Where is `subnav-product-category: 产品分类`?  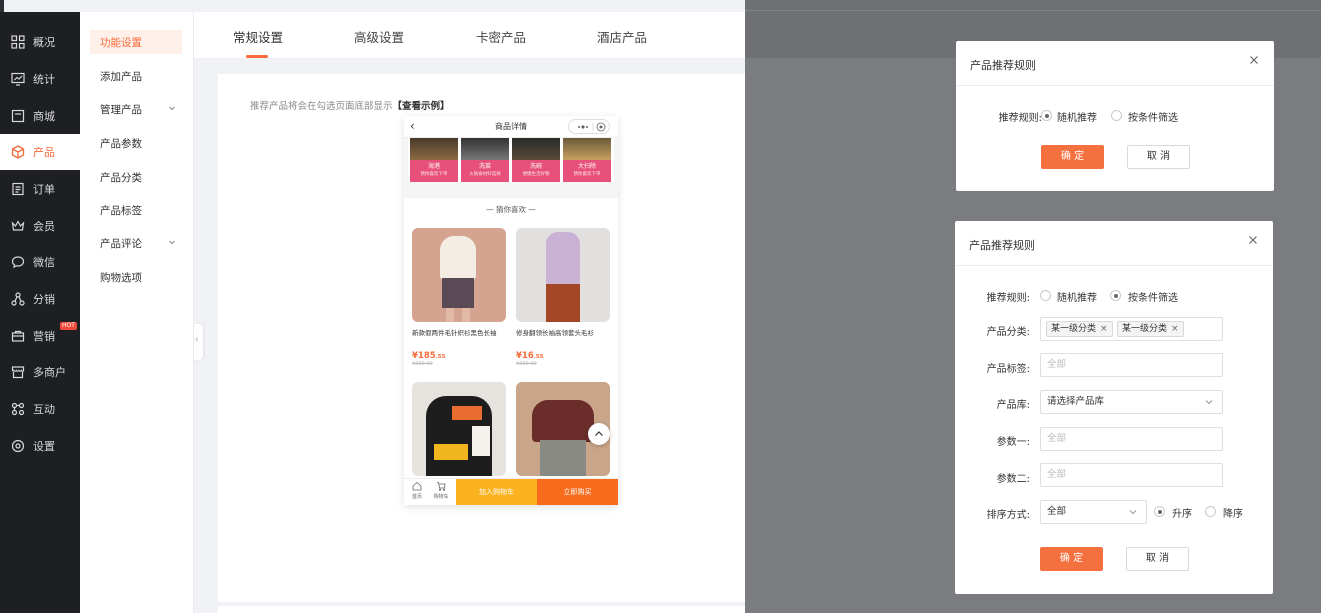 subnav-product-category: 产品分类 is located at coordinates (136, 177).